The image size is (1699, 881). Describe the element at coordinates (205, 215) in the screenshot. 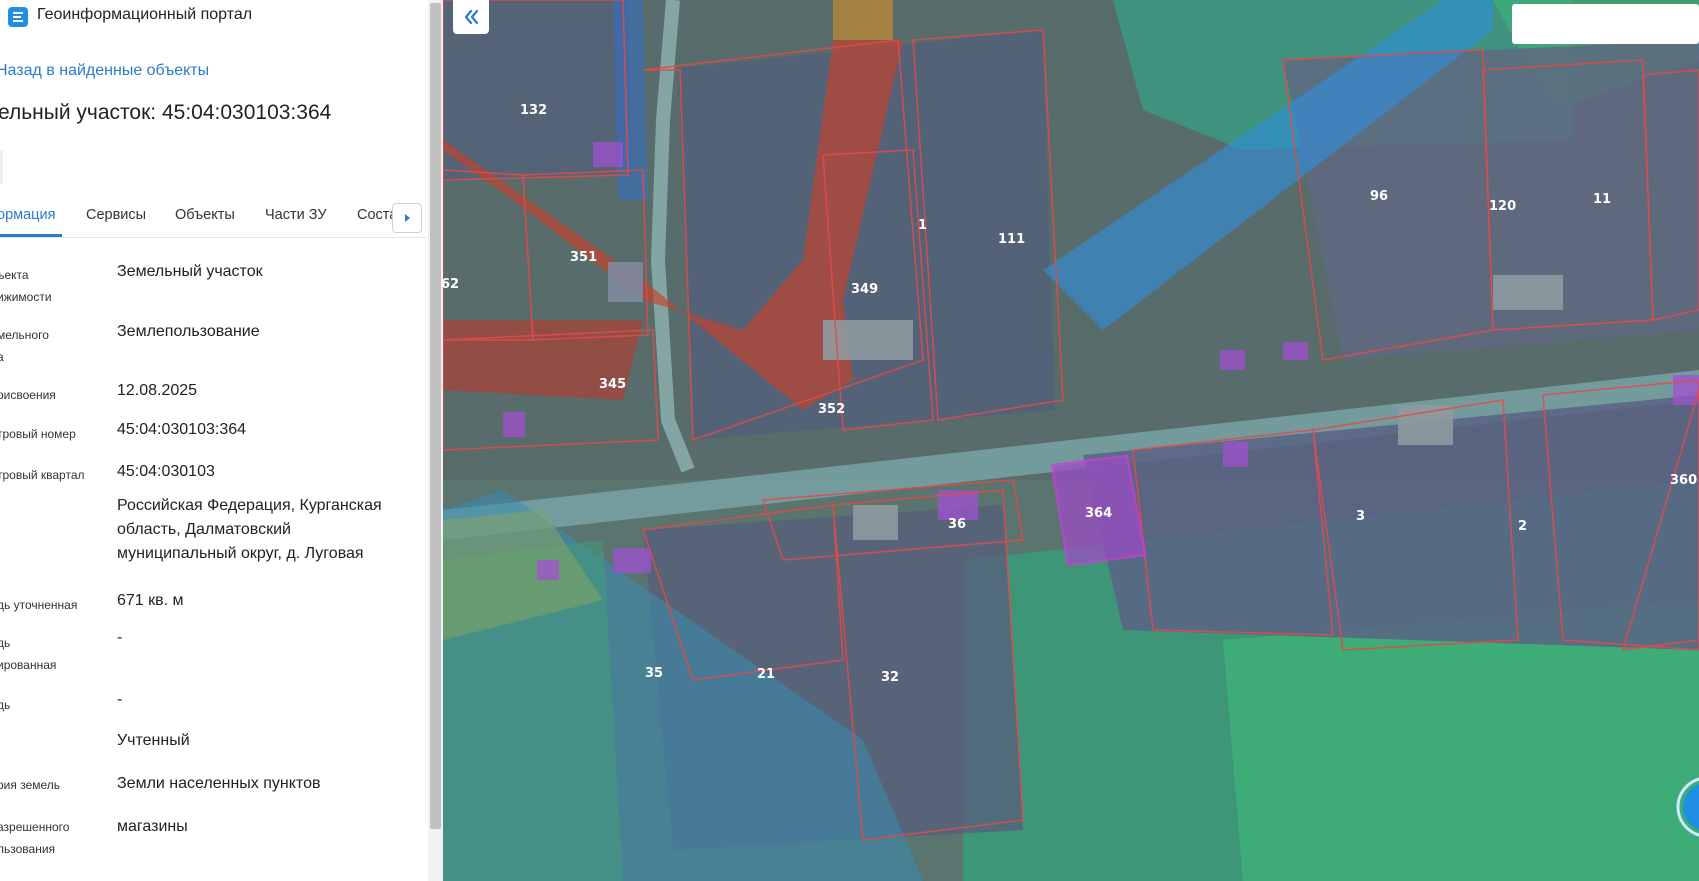

I see `tab-objects: Объекты` at that location.